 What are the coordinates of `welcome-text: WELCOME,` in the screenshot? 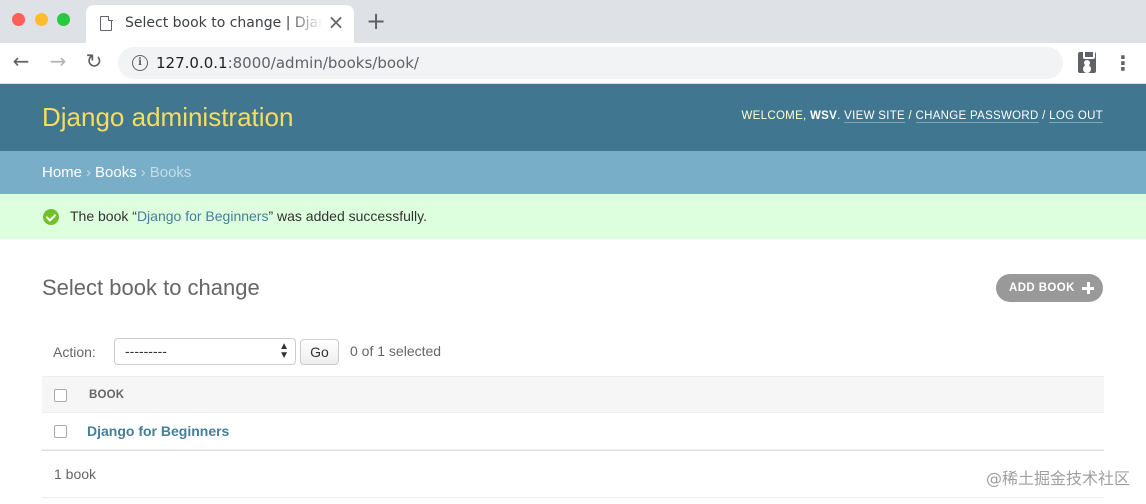 It's located at (776, 116).